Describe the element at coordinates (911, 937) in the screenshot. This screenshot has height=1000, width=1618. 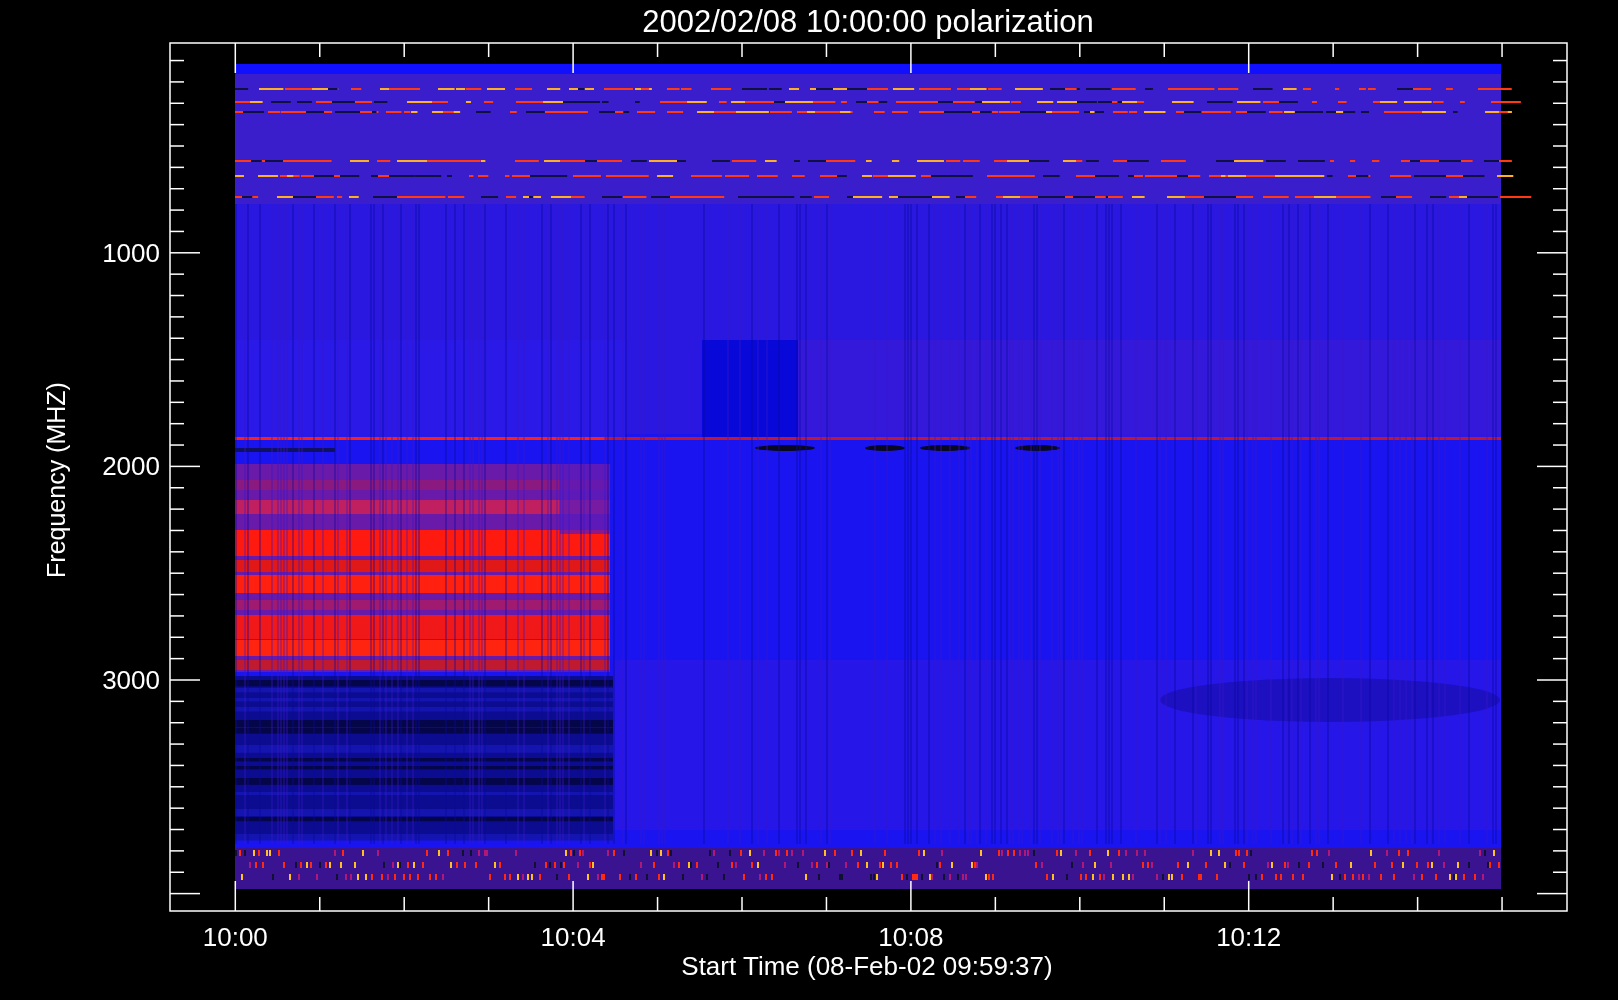
I see `tick-label: 10:08` at that location.